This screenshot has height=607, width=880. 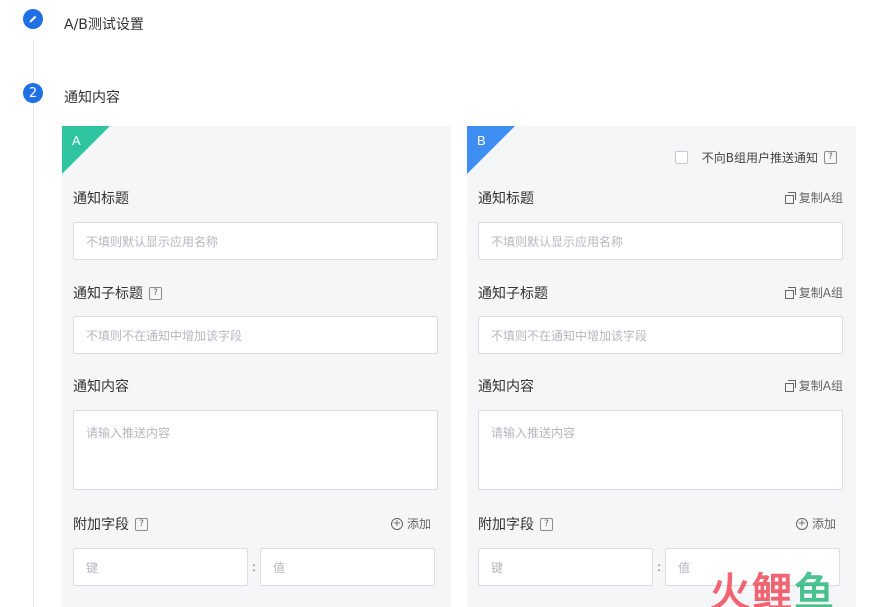 What do you see at coordinates (813, 197) in the screenshot?
I see `copy-group-a-title-button: 复制A组` at bounding box center [813, 197].